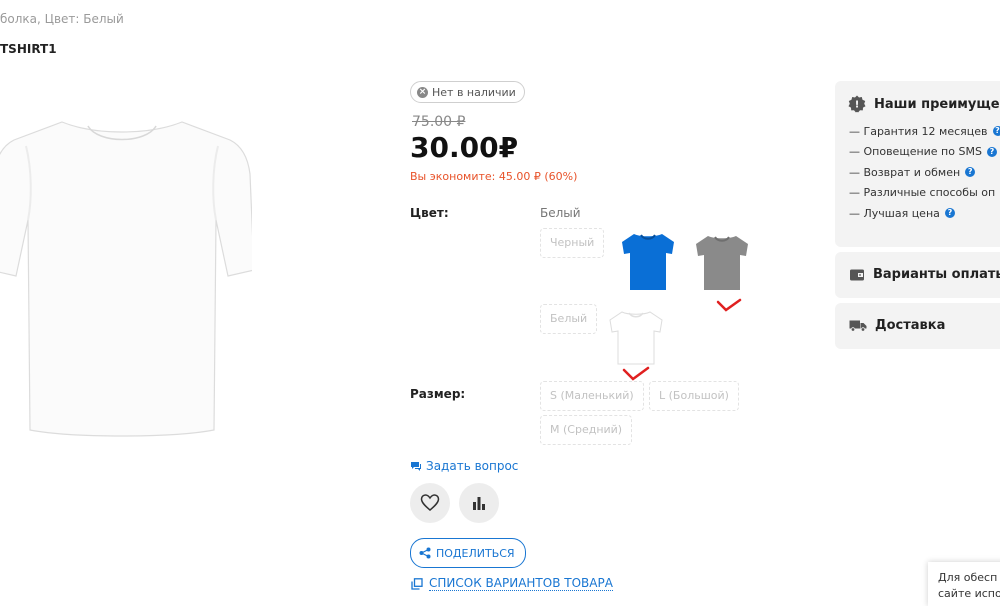 Image resolution: width=1000 pixels, height=606 pixels. What do you see at coordinates (936, 274) in the screenshot?
I see `payment-options-title: Варианты оплаты` at bounding box center [936, 274].